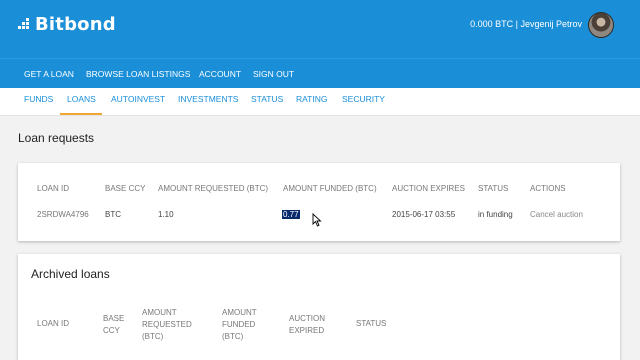  I want to click on nav-get-a-loan: GET A LOAN, so click(49, 74).